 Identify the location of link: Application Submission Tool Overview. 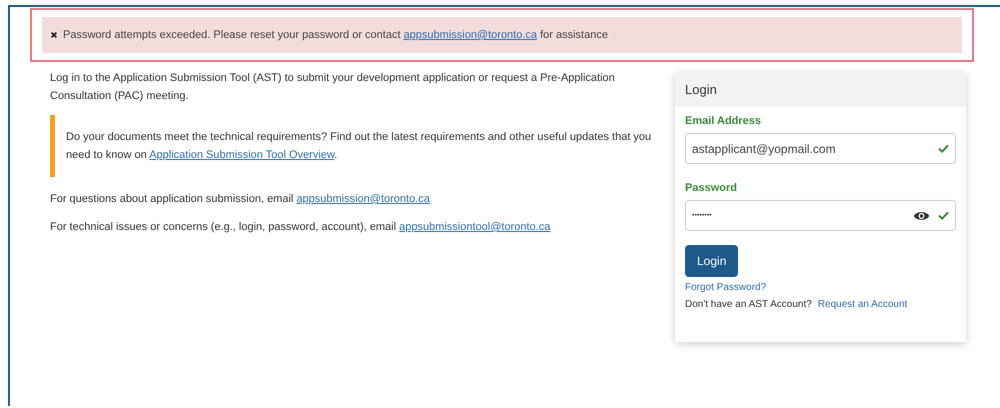
(241, 155).